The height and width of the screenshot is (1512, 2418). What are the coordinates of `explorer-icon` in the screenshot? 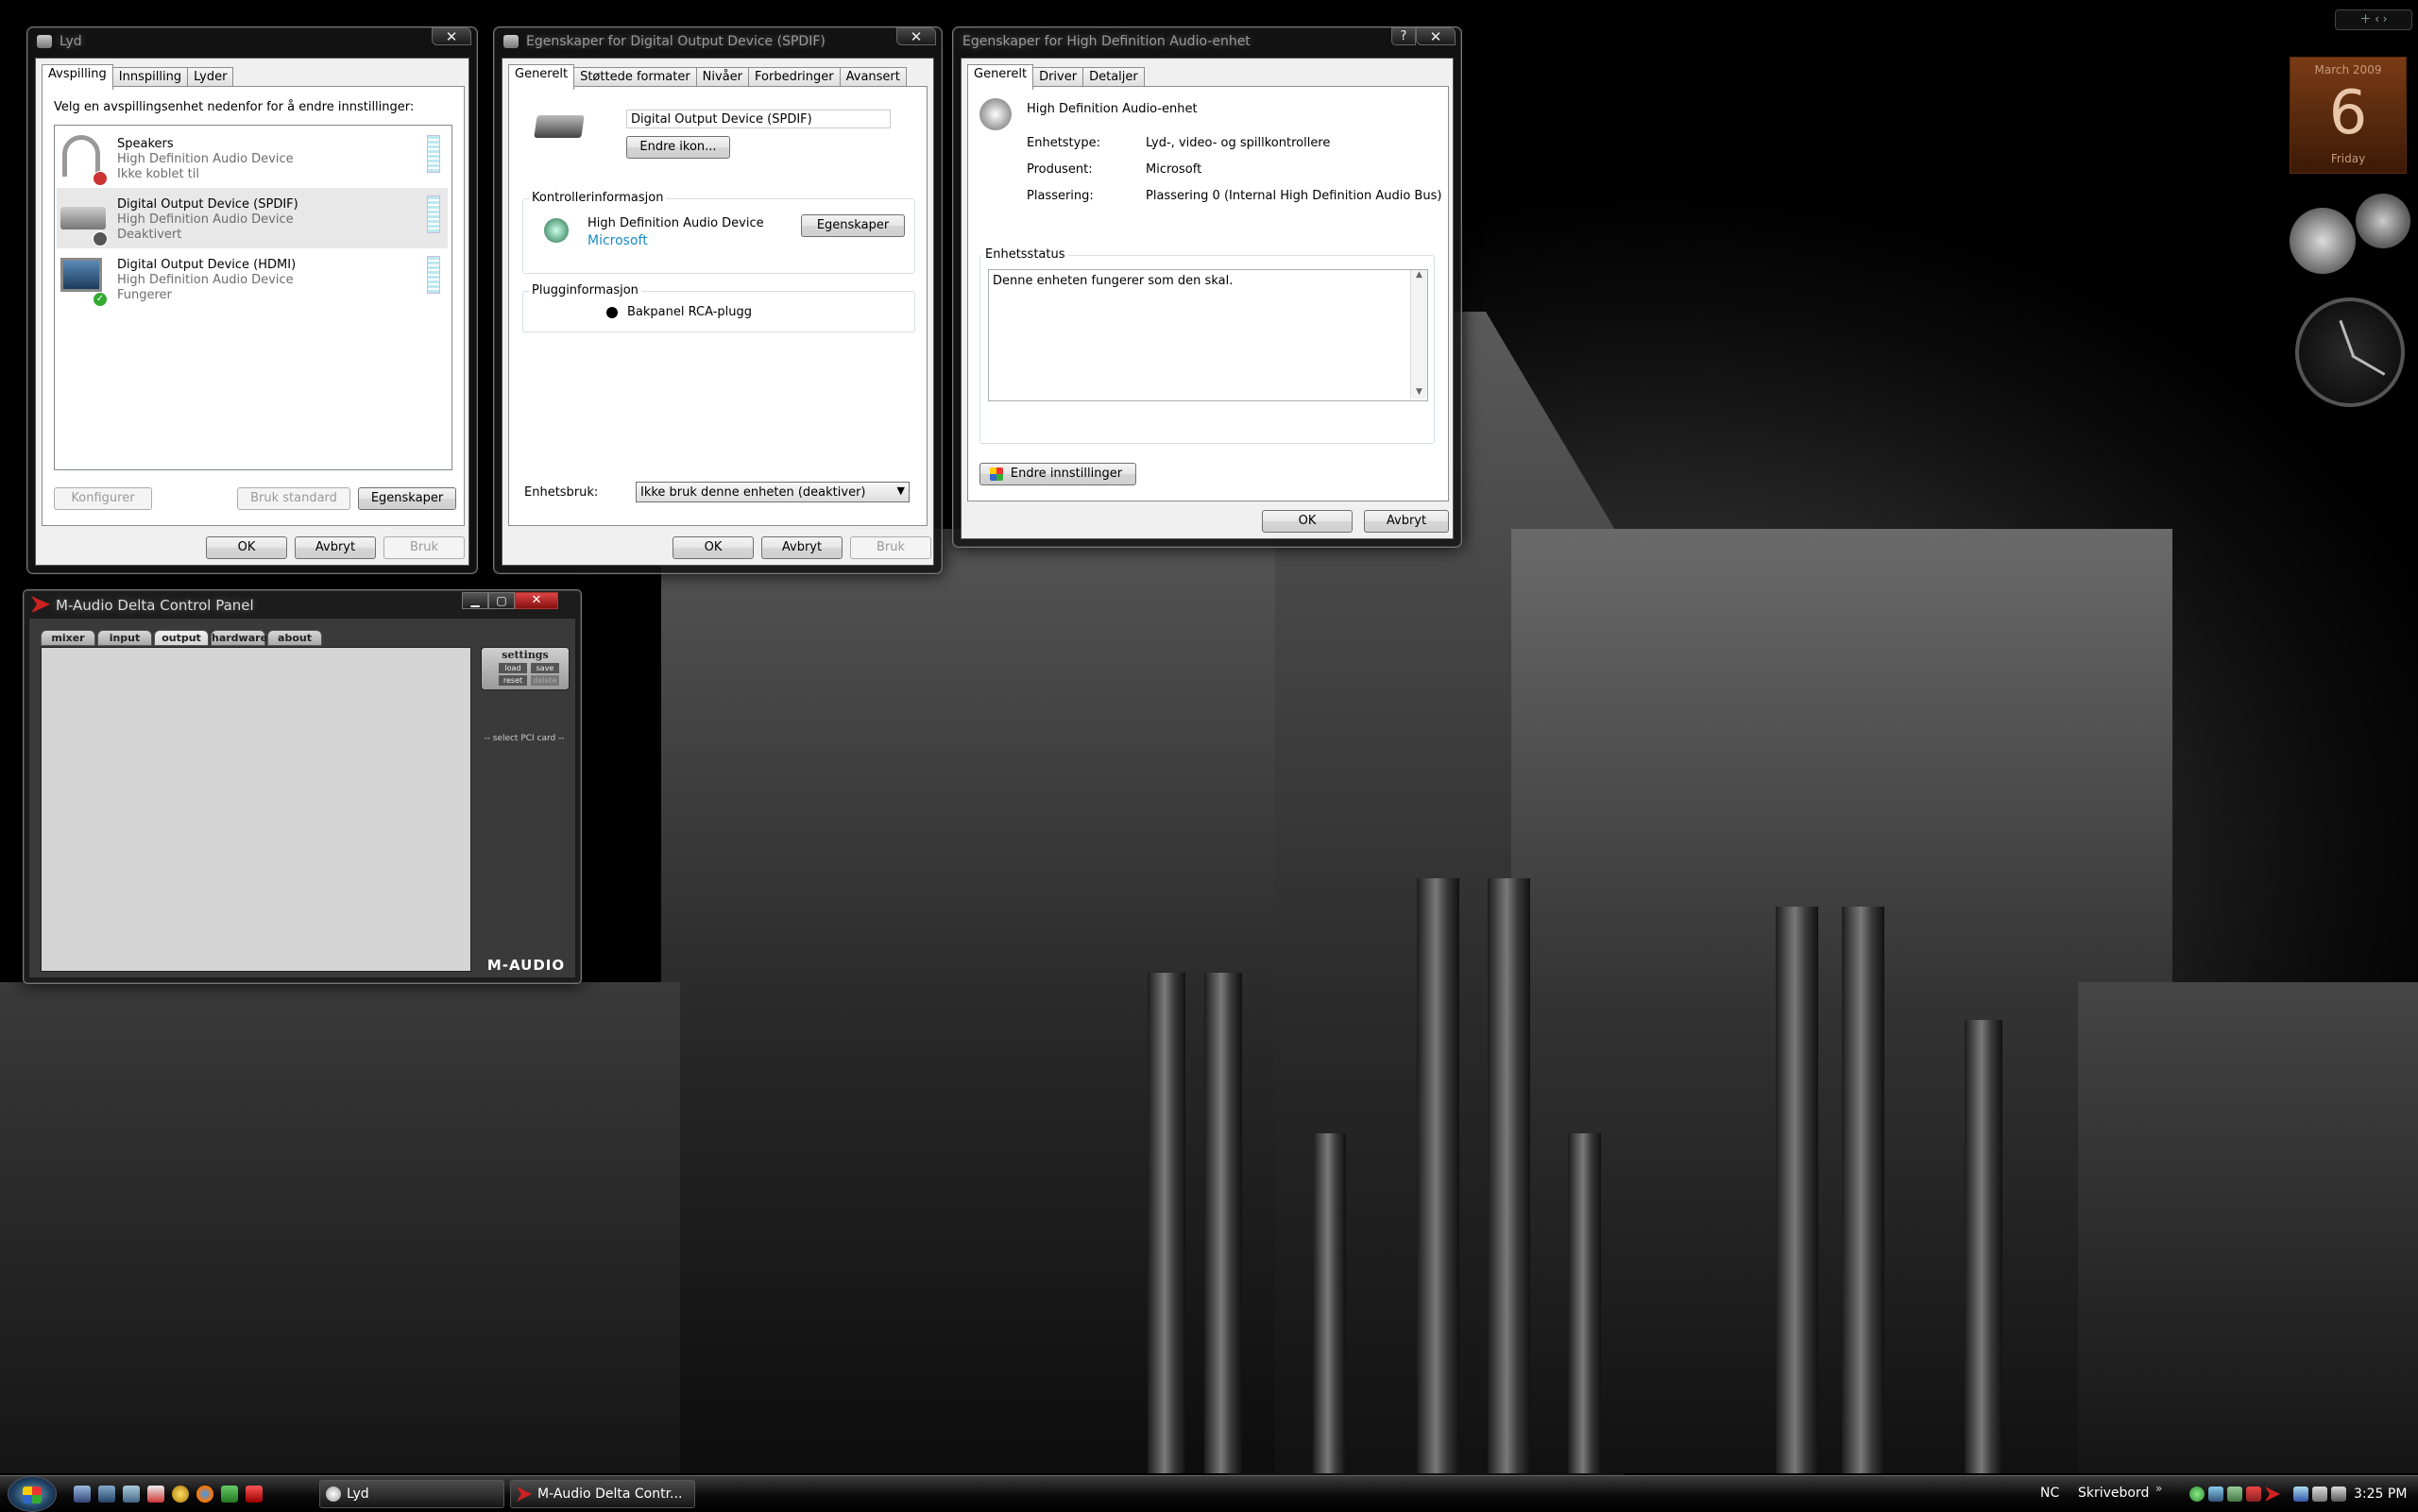 It's located at (131, 1495).